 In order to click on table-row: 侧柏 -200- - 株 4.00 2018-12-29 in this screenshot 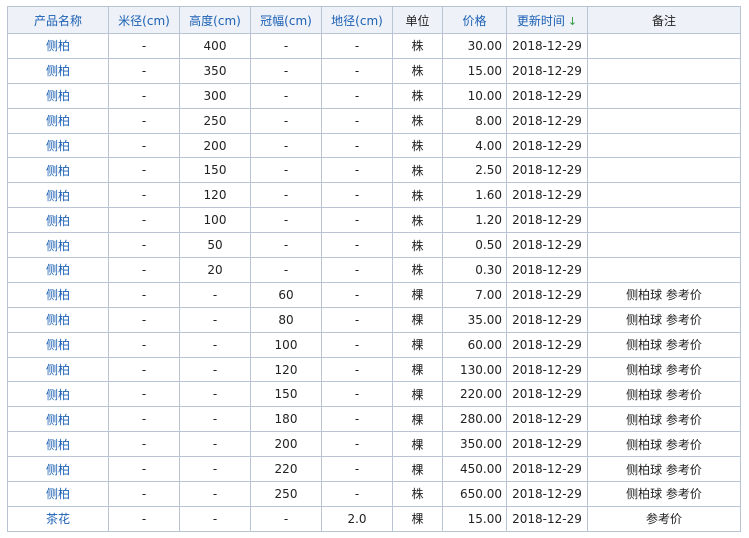, I will do `click(374, 145)`.